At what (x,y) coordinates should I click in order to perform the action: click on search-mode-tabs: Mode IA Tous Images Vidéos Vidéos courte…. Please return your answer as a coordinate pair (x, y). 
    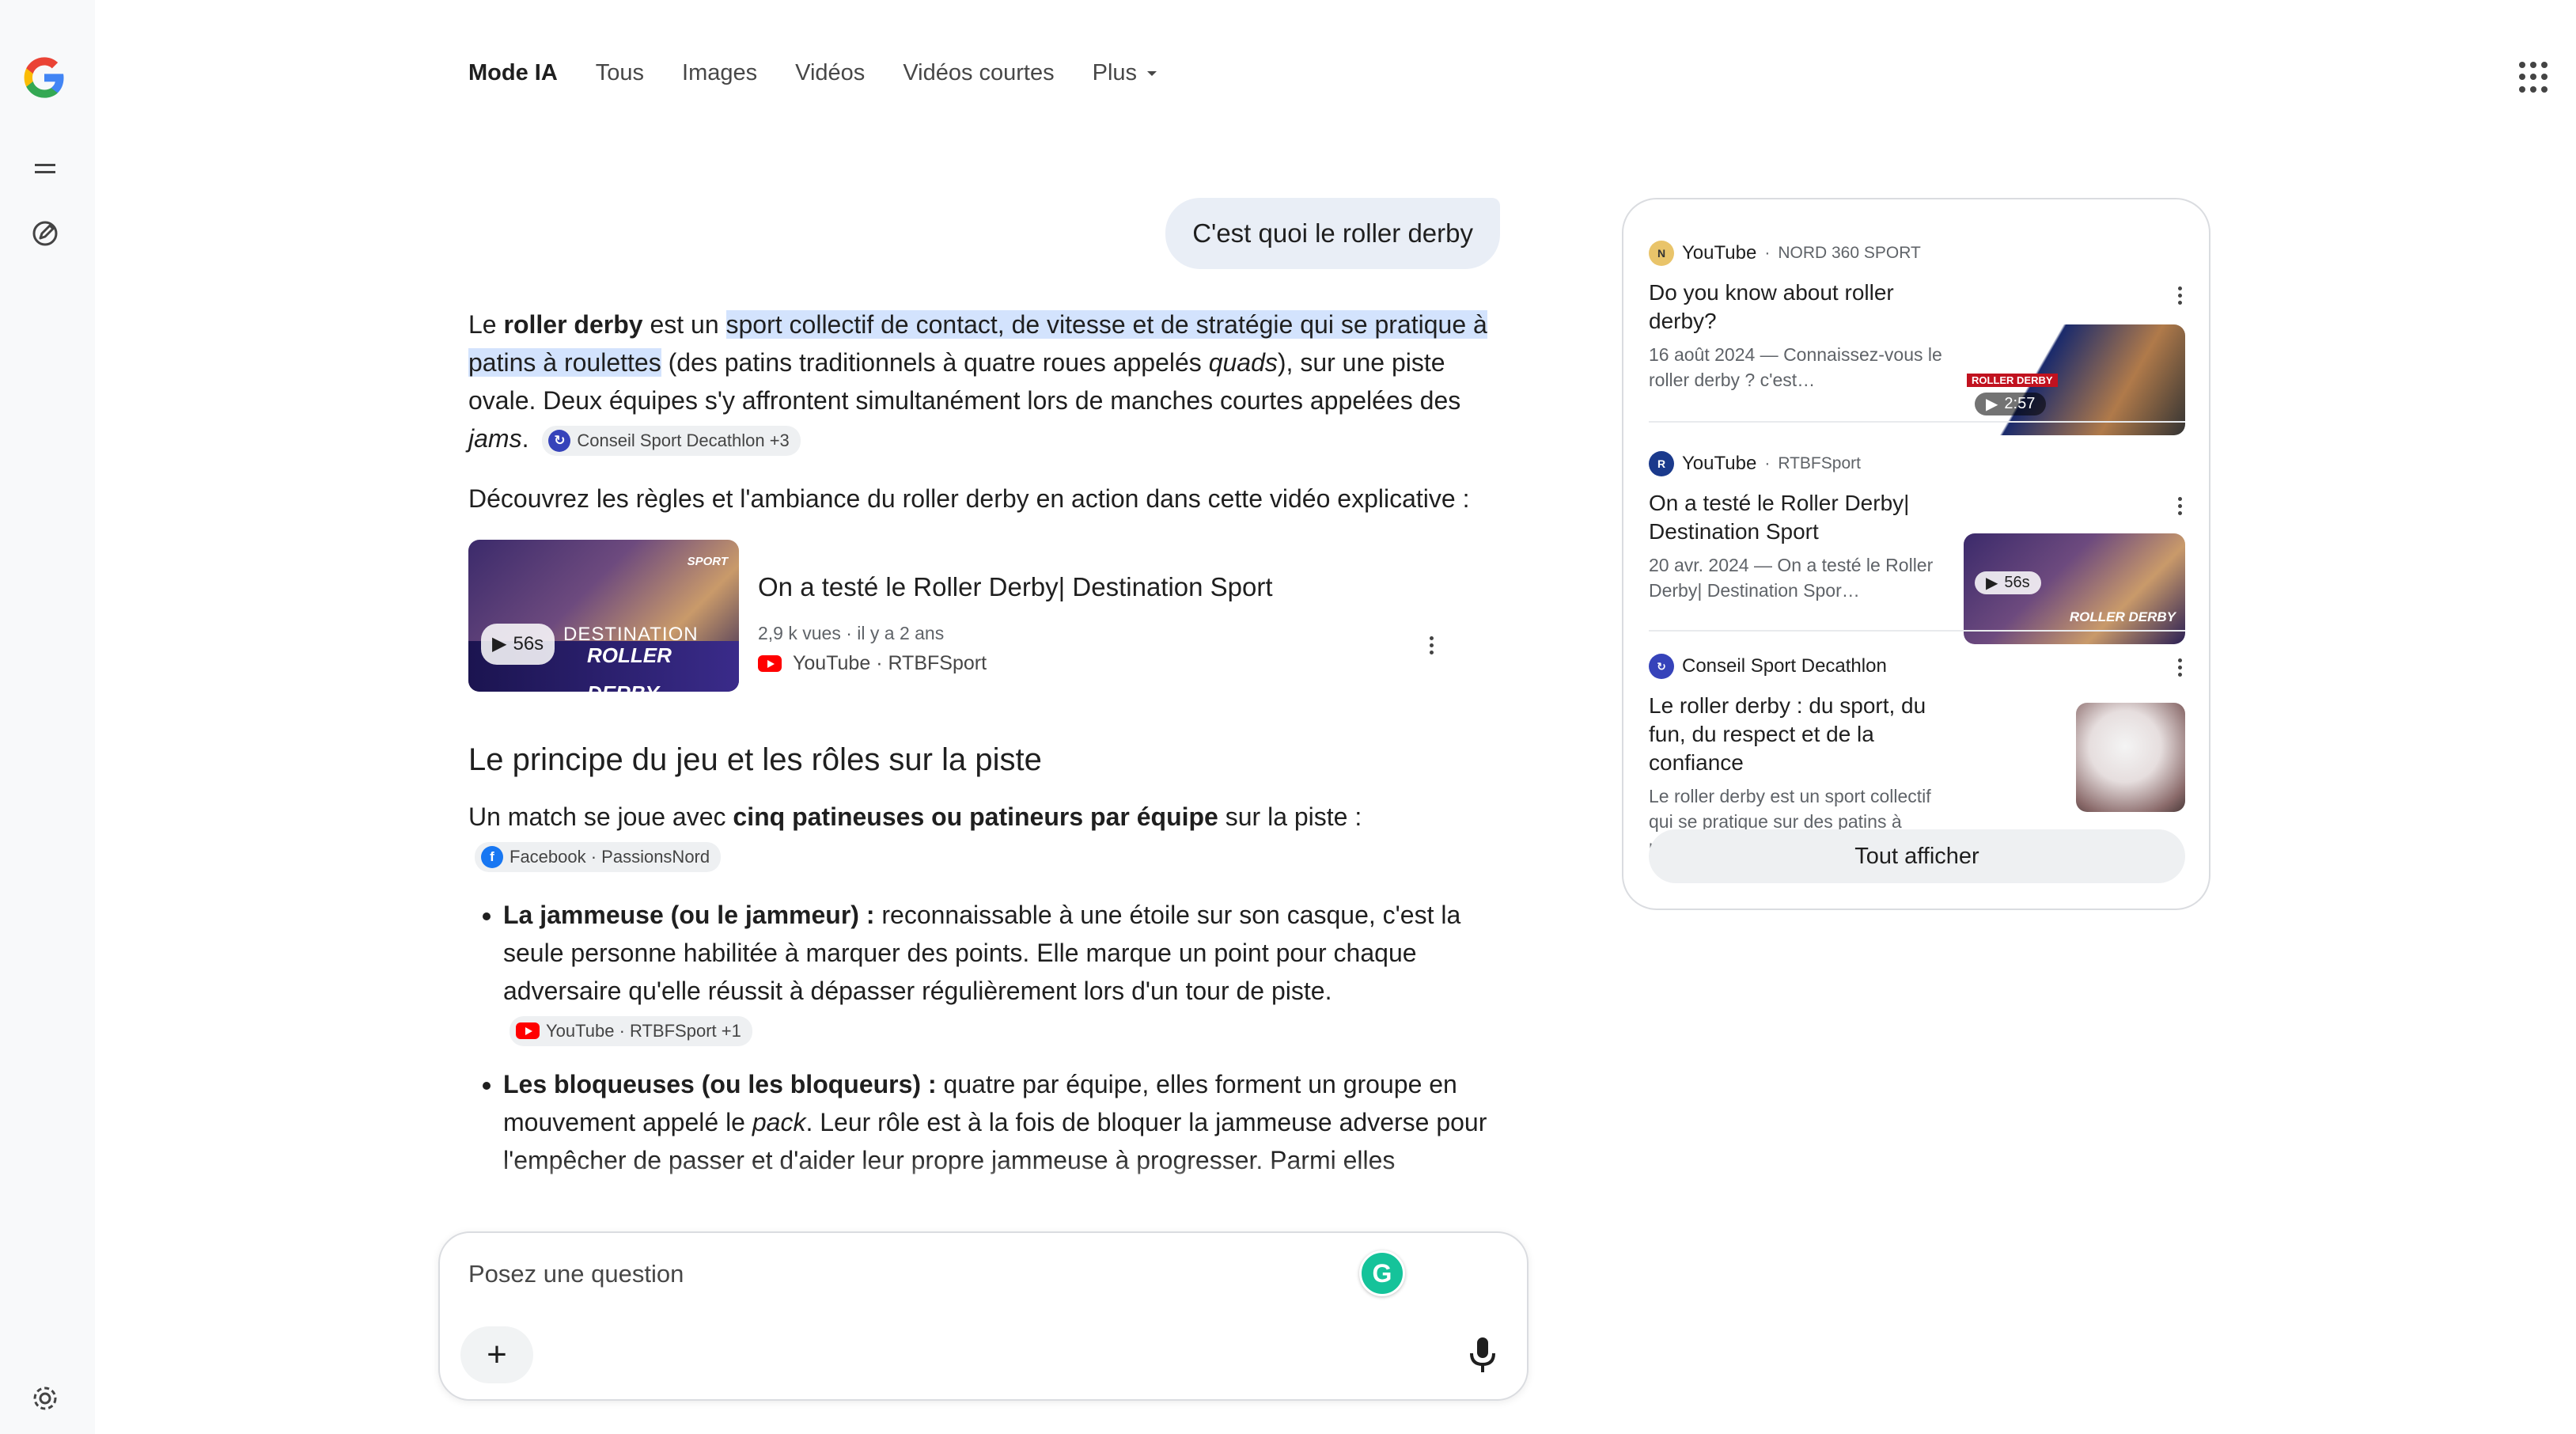
    Looking at the image, I should click on (812, 73).